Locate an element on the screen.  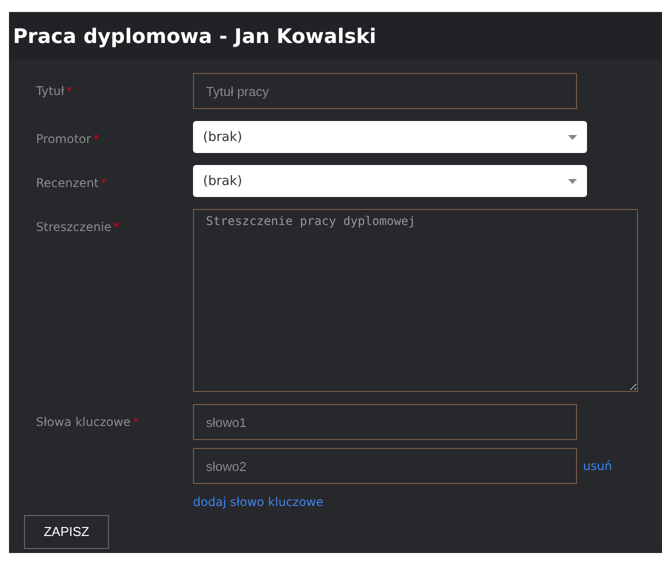
input-field: słowo2 is located at coordinates (385, 466).